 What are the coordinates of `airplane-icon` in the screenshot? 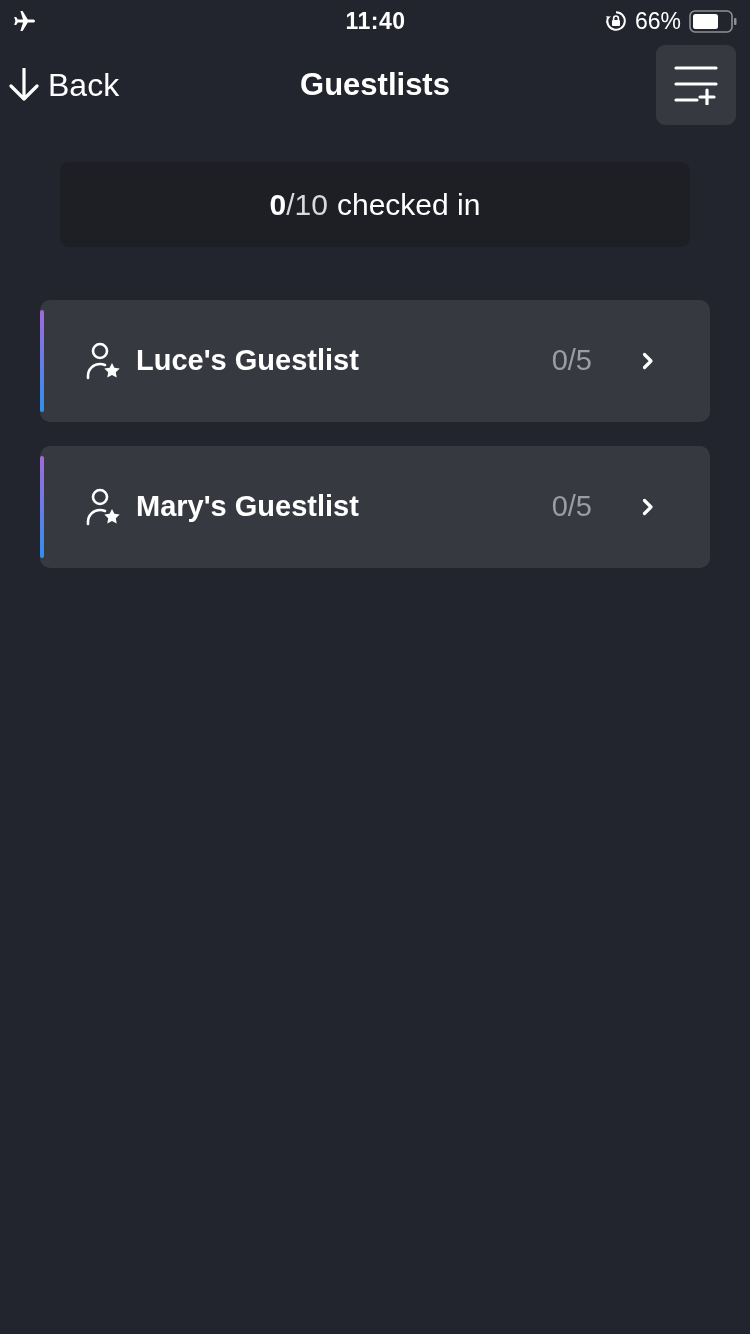 It's located at (25, 21).